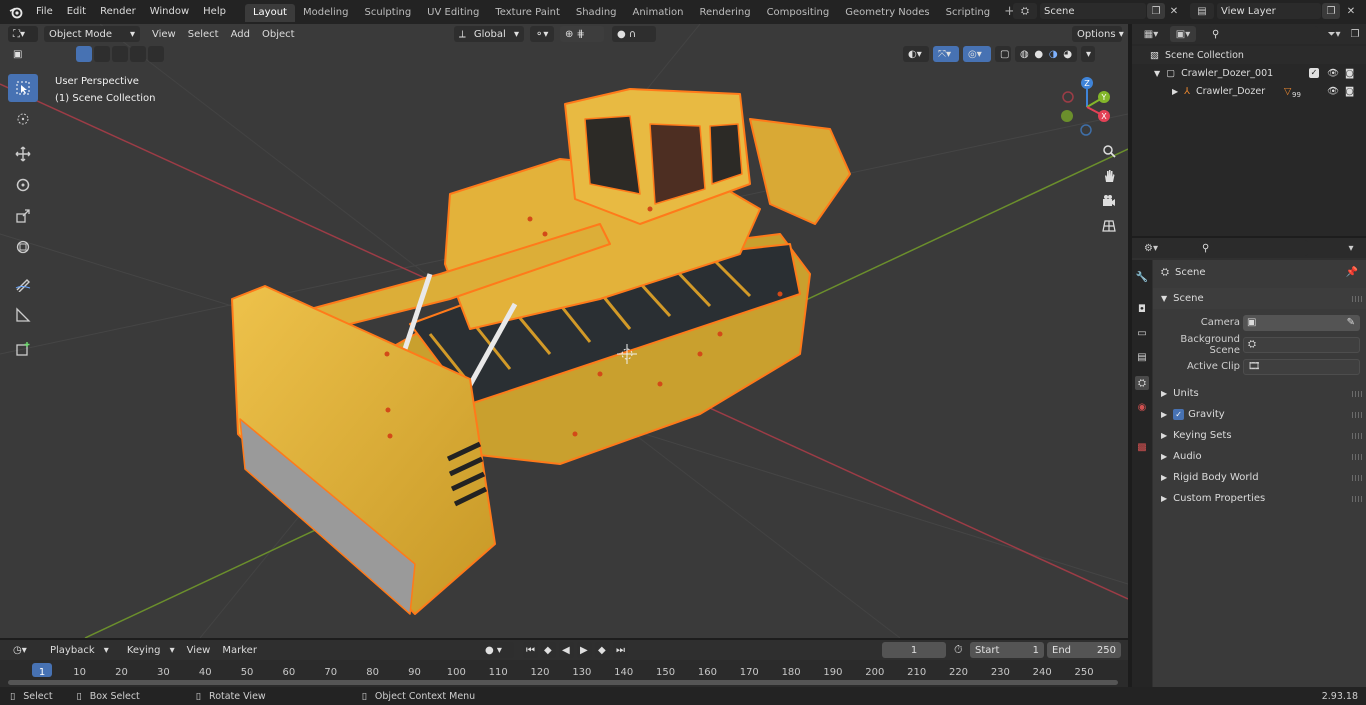  I want to click on snap-toggle-icon: ⊕ ⋕, so click(582, 34).